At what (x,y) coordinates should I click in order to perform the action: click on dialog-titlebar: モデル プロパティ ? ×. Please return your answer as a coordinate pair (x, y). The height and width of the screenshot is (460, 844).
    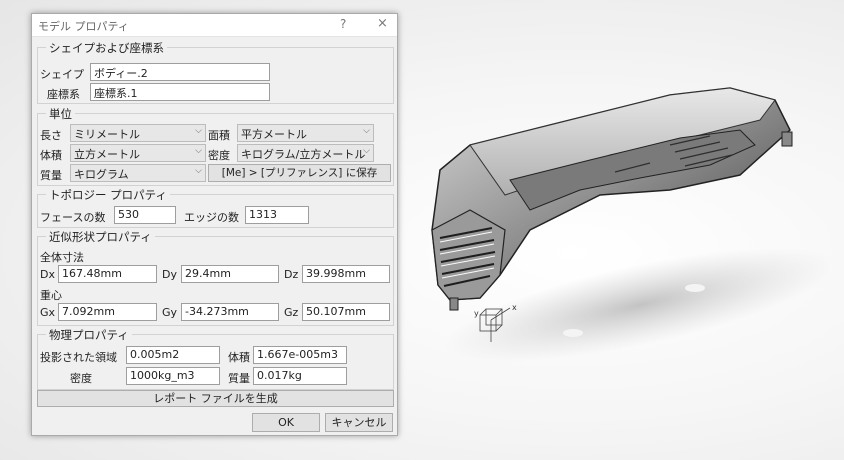
    Looking at the image, I should click on (214, 25).